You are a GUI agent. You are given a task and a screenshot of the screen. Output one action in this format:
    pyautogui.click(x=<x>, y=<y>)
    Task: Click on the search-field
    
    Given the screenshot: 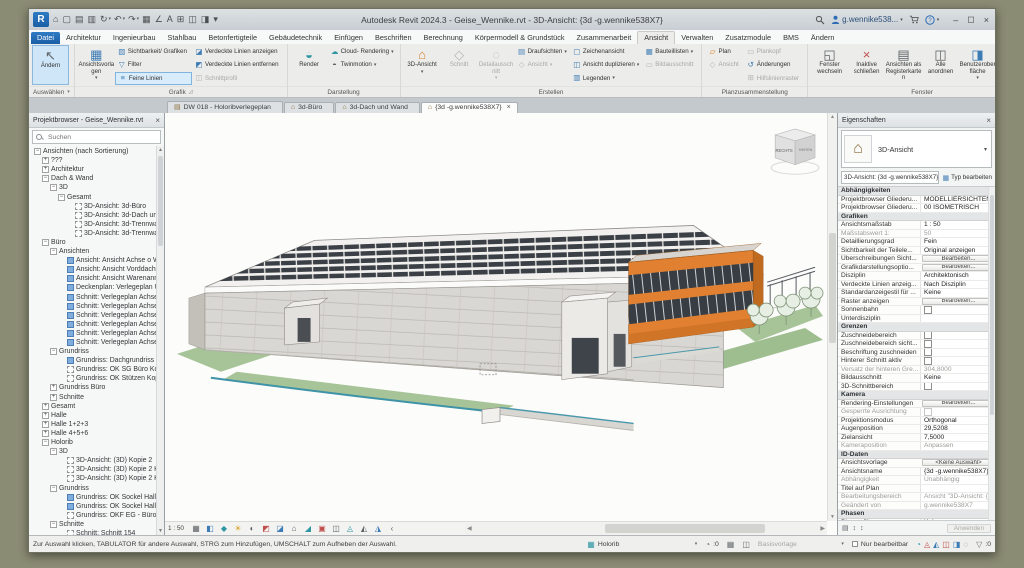 What is the action you would take?
    pyautogui.click(x=96, y=137)
    